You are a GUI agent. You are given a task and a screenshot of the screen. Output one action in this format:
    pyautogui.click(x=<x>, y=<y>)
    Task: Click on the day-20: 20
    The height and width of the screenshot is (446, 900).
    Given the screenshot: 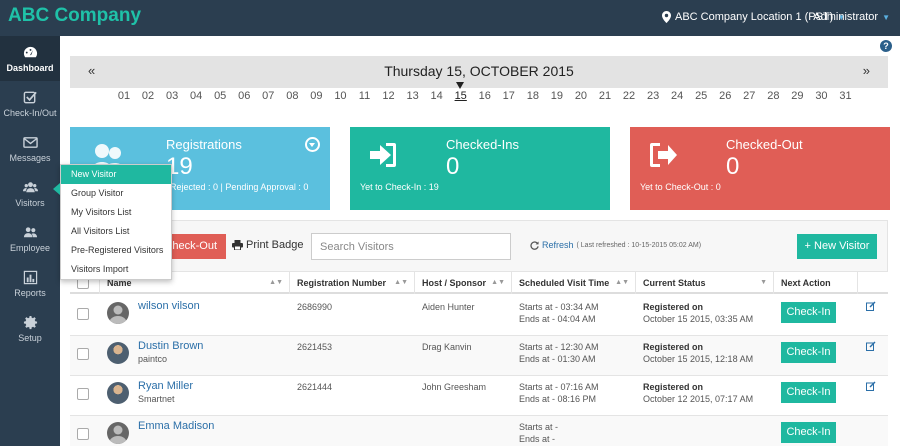 What is the action you would take?
    pyautogui.click(x=581, y=96)
    